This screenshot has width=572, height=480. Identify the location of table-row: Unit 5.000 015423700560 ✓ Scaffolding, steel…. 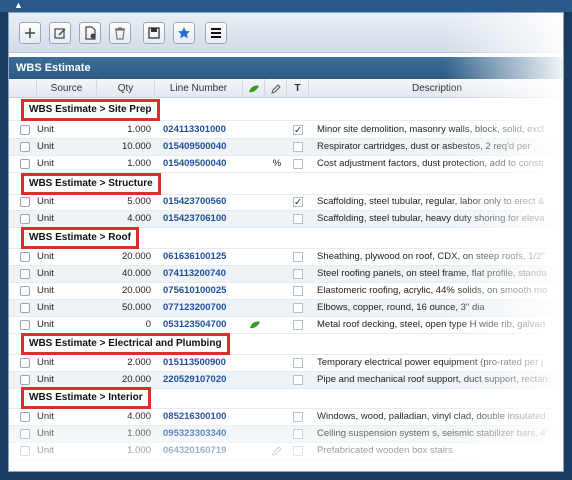
(286, 202).